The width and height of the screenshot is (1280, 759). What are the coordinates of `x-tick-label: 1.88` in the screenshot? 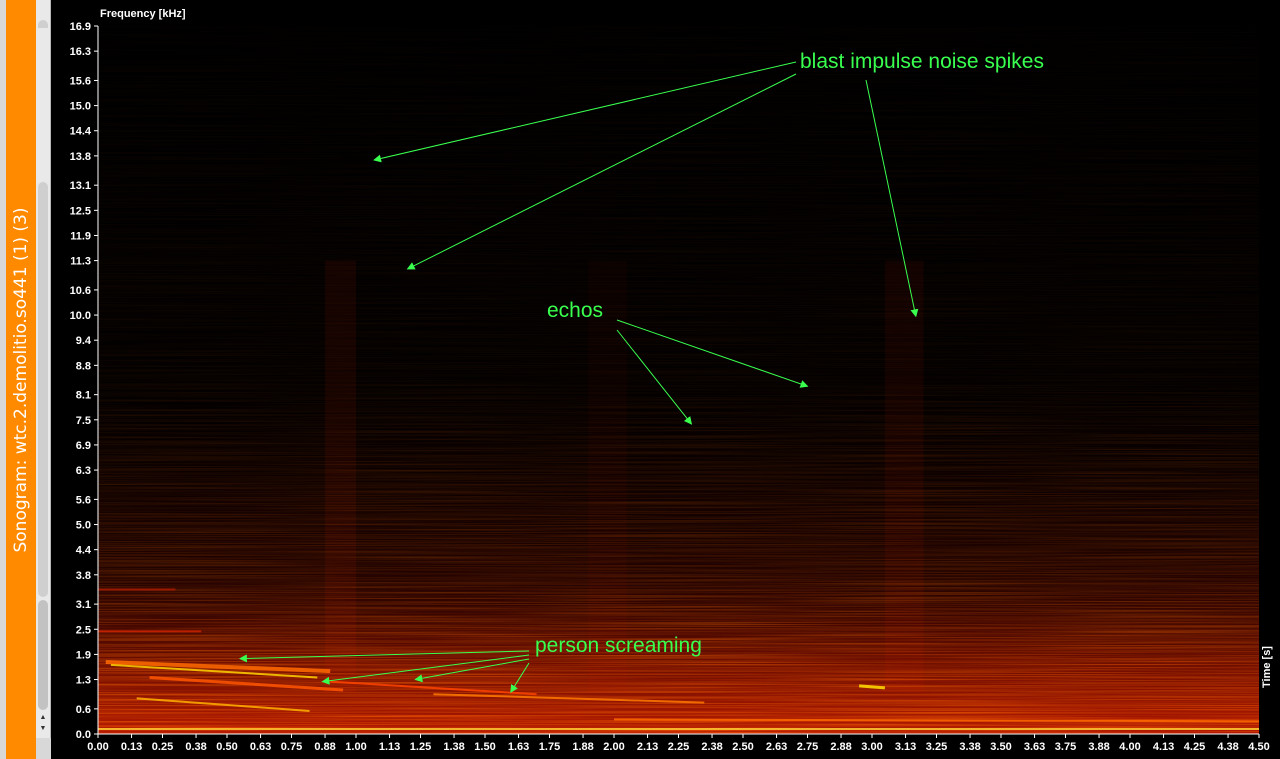 It's located at (582, 747).